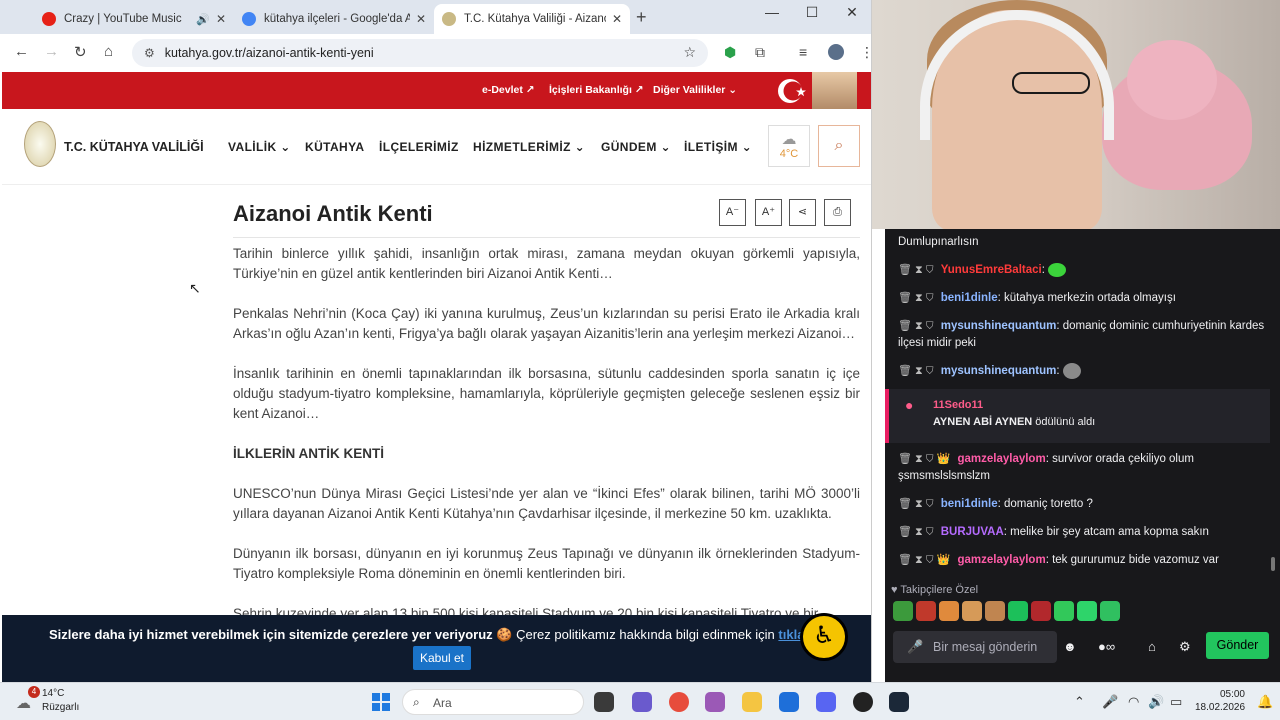 This screenshot has width=1280, height=720. I want to click on chat-scrollbar, so click(1273, 564).